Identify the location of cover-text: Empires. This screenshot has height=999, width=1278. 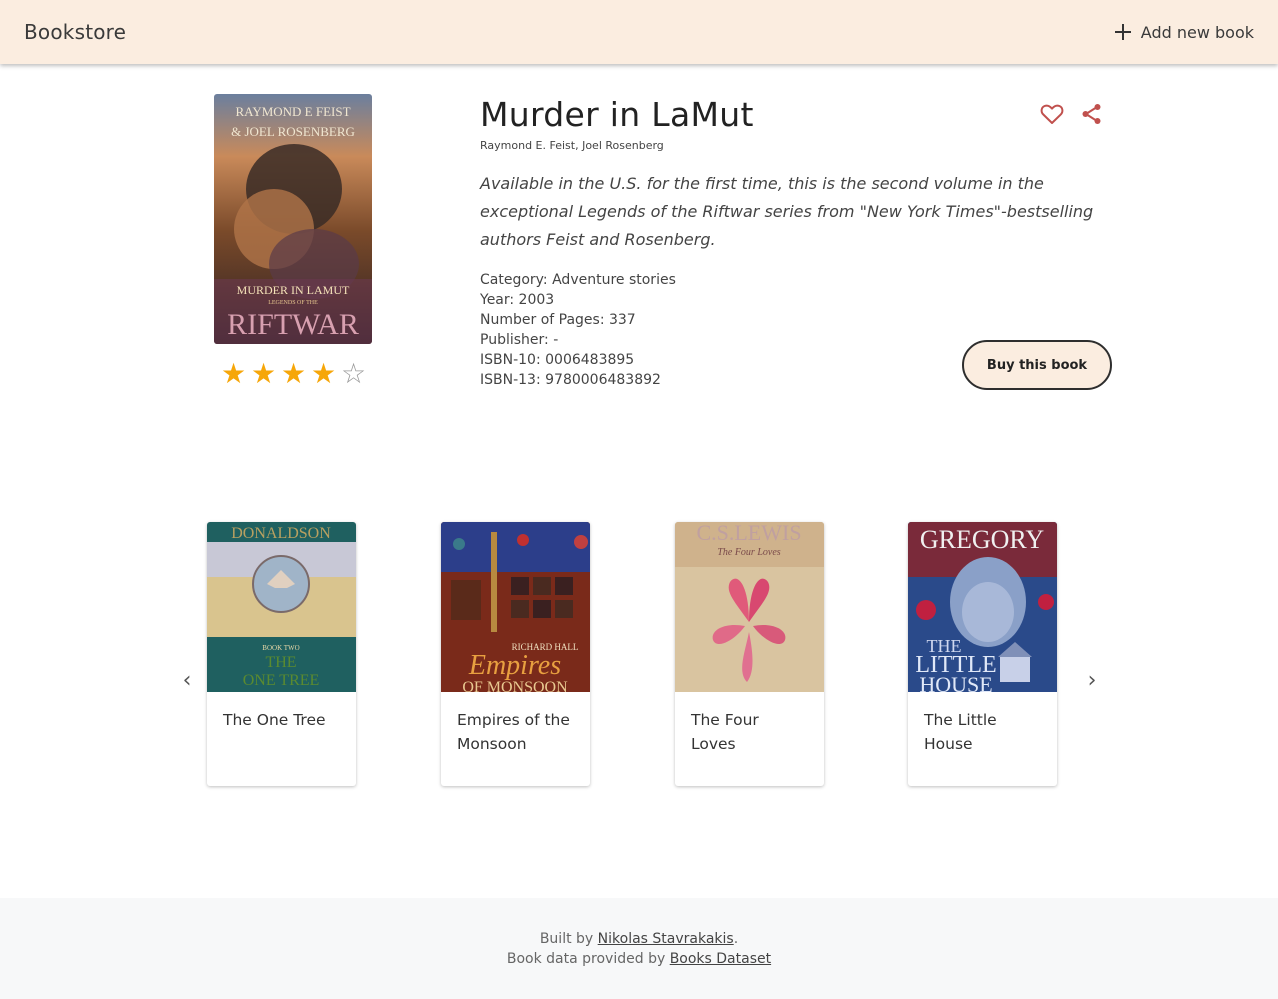
(514, 665).